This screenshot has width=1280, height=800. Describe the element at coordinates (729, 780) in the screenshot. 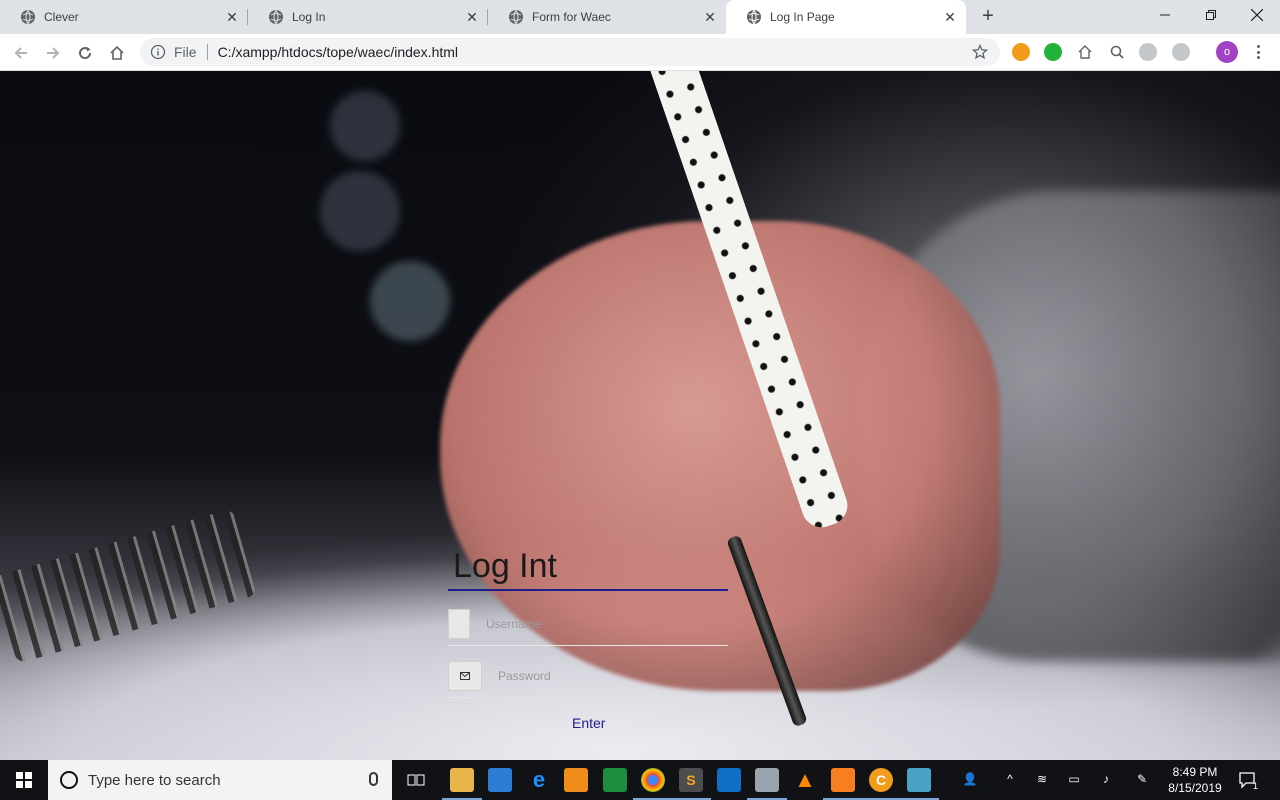

I see `vscode-icon` at that location.